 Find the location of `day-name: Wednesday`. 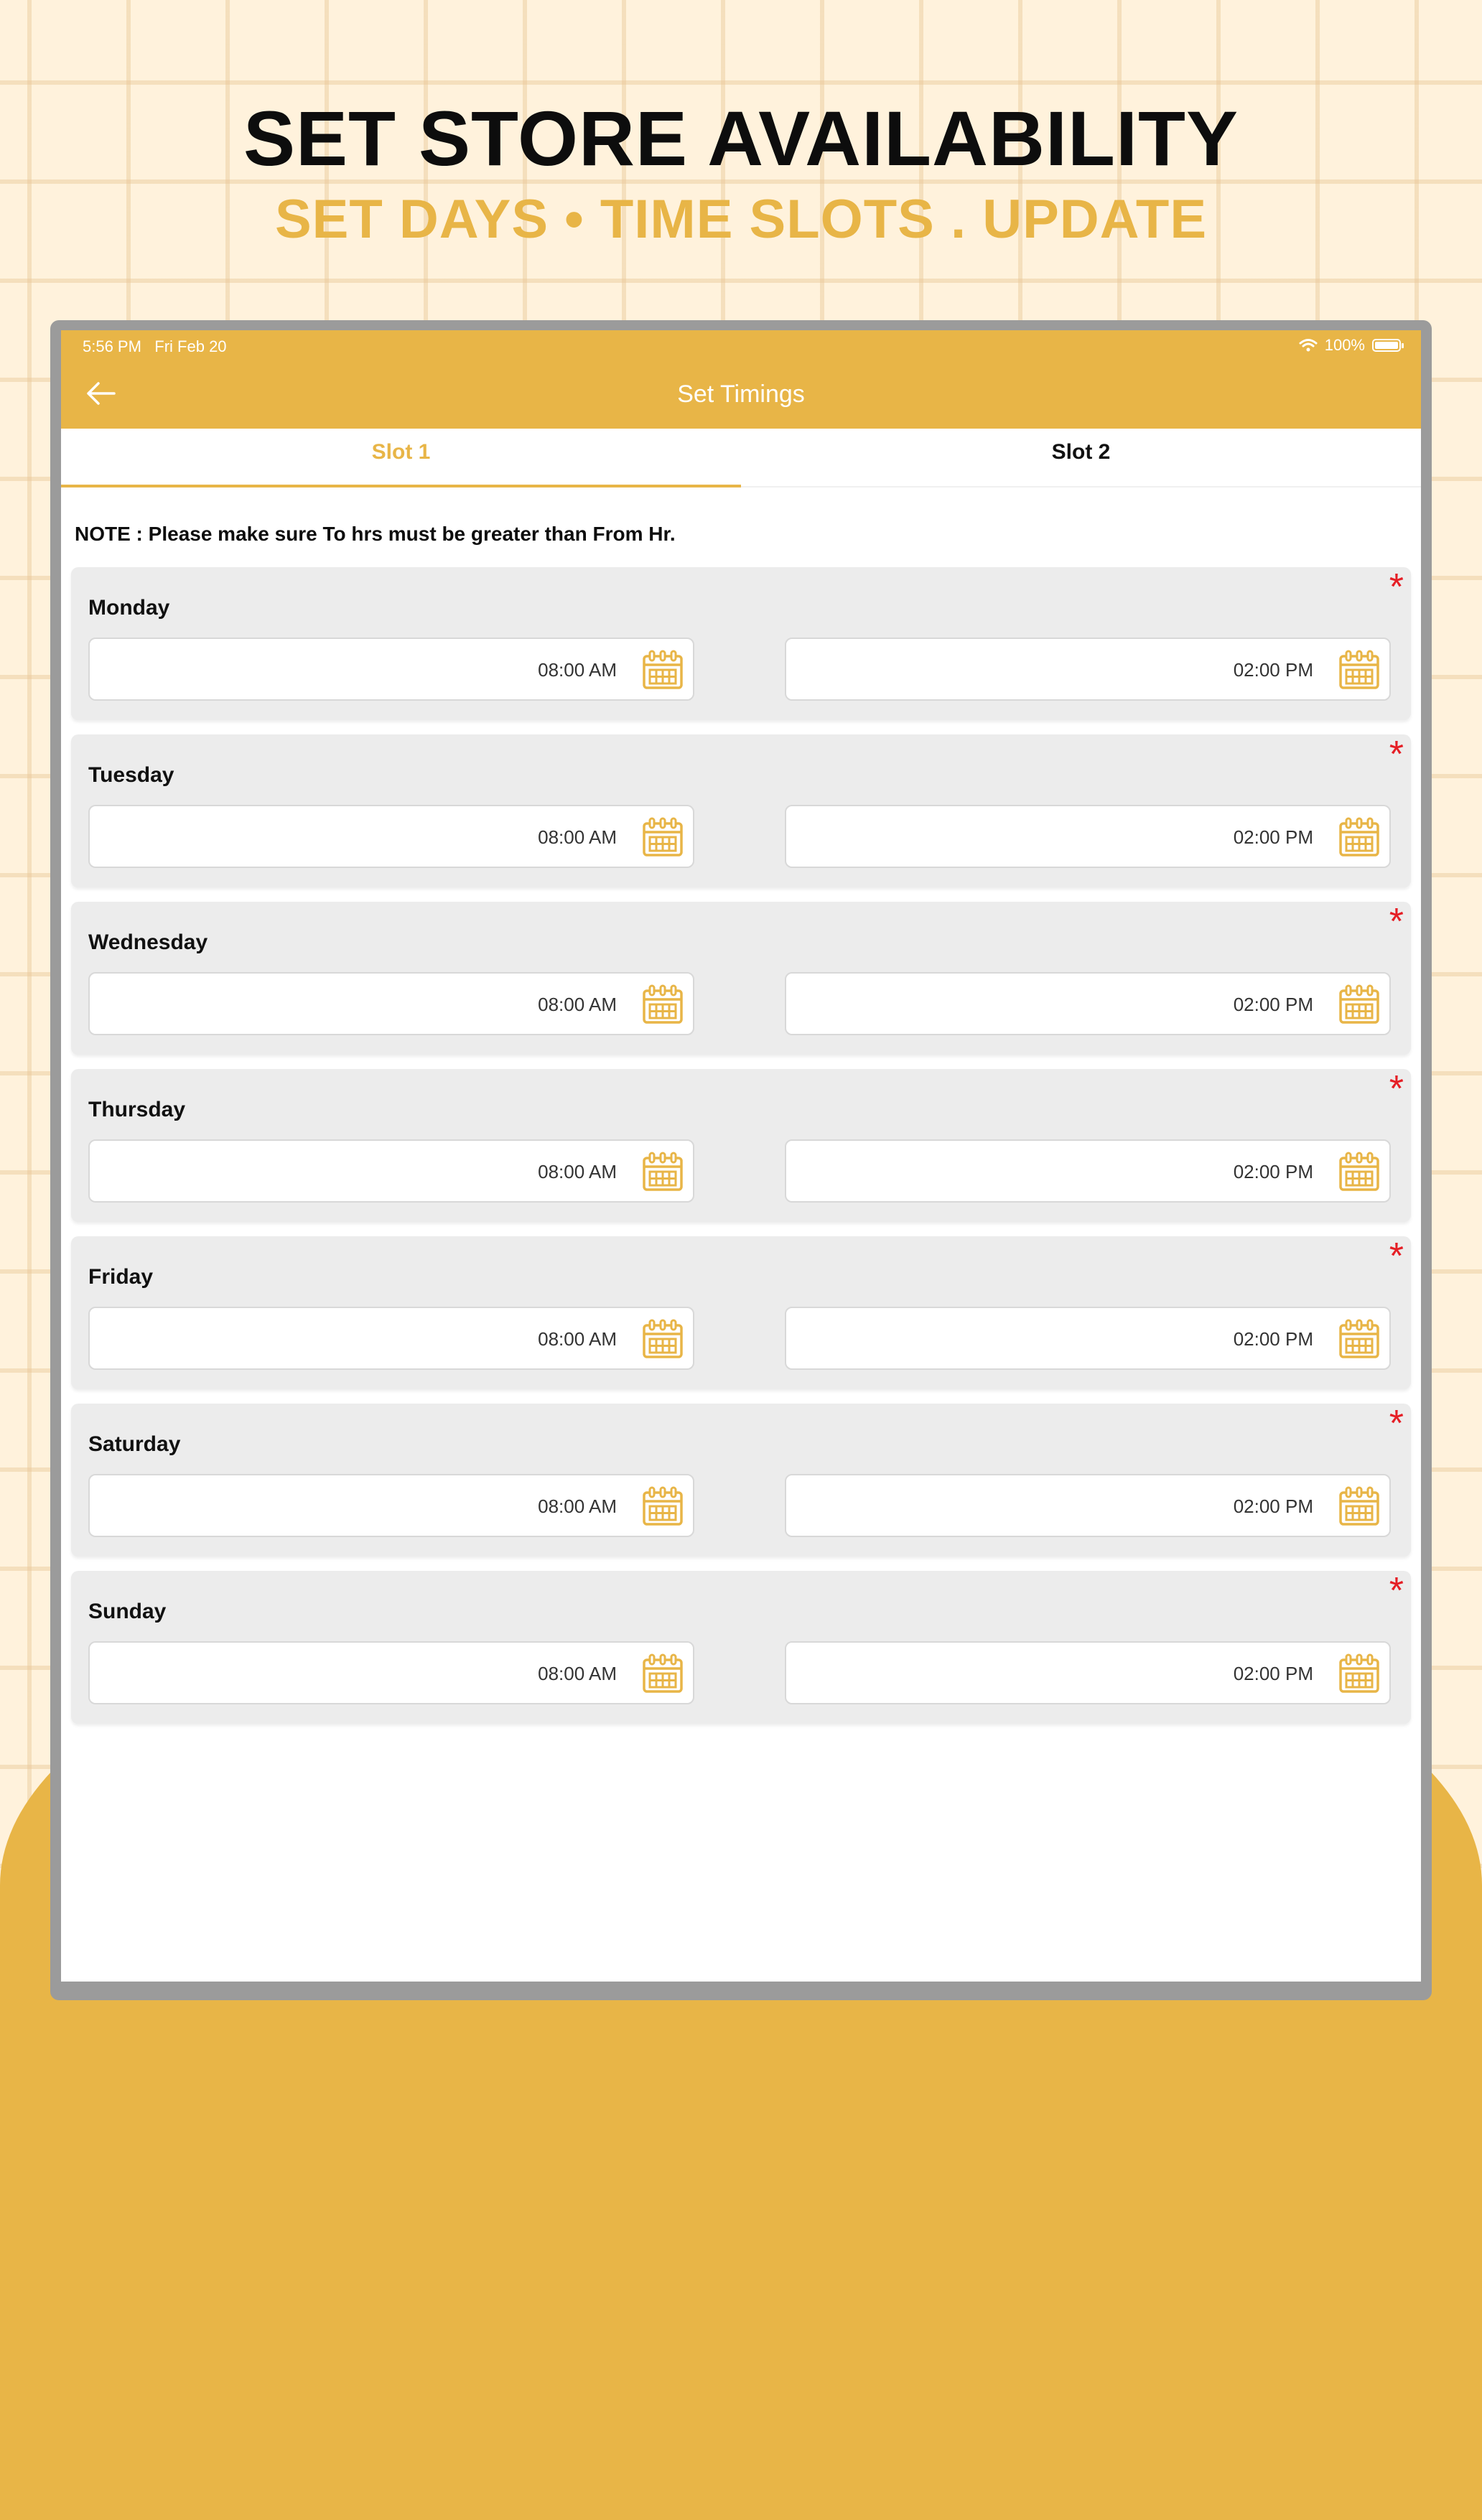

day-name: Wednesday is located at coordinates (148, 942).